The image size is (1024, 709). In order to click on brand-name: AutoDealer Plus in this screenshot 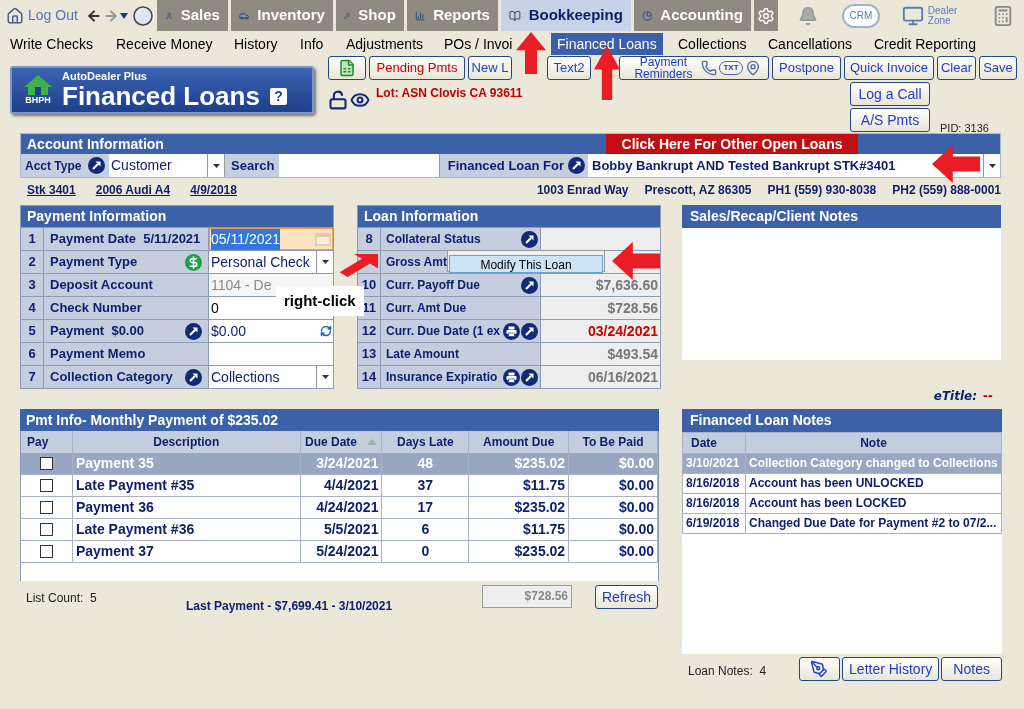, I will do `click(105, 76)`.